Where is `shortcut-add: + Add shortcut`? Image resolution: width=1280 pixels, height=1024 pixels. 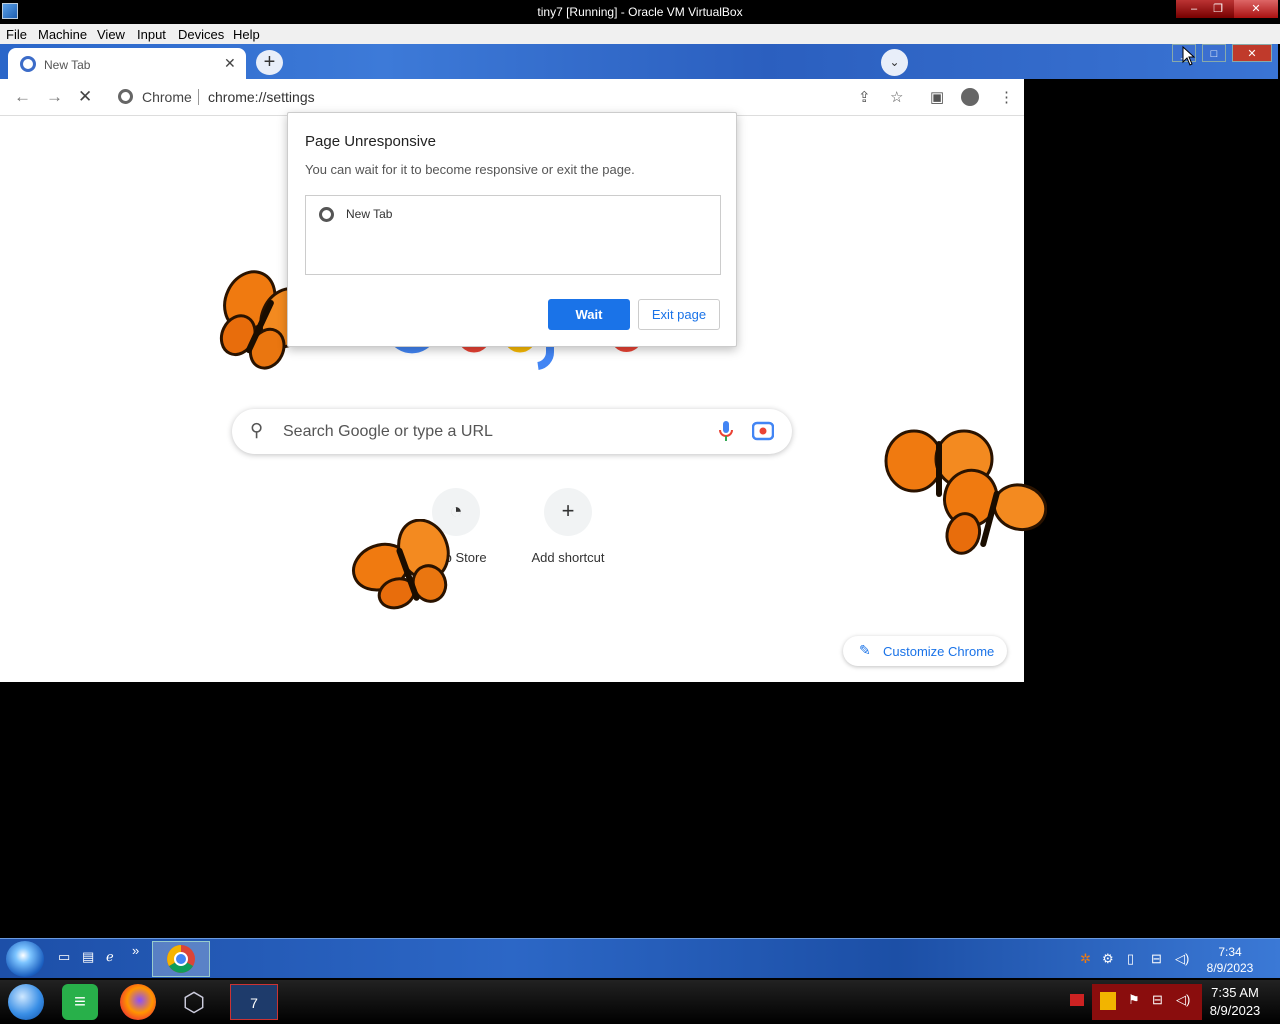 shortcut-add: + Add shortcut is located at coordinates (568, 536).